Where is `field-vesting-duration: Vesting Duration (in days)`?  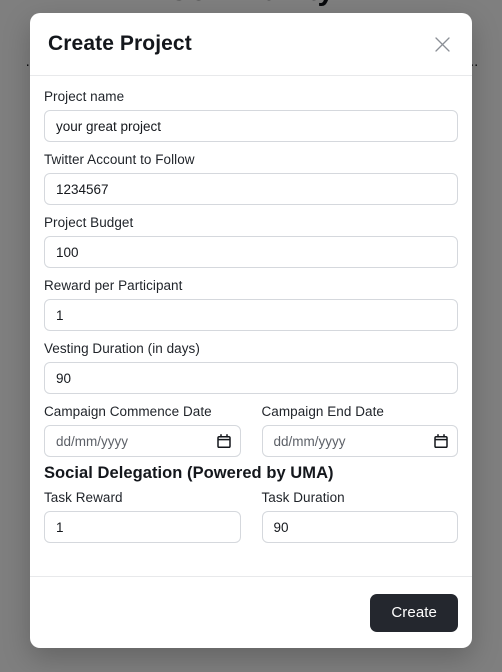 field-vesting-duration: Vesting Duration (in days) is located at coordinates (251, 367).